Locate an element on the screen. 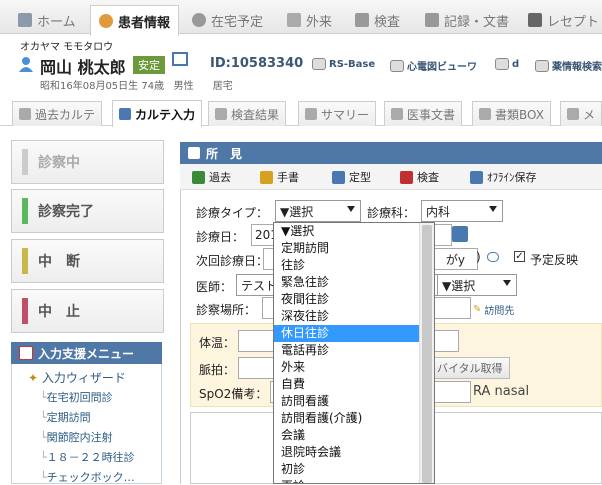 The width and height of the screenshot is (602, 485). nav-tab-home-care: 在宅予定 is located at coordinates (227, 20).